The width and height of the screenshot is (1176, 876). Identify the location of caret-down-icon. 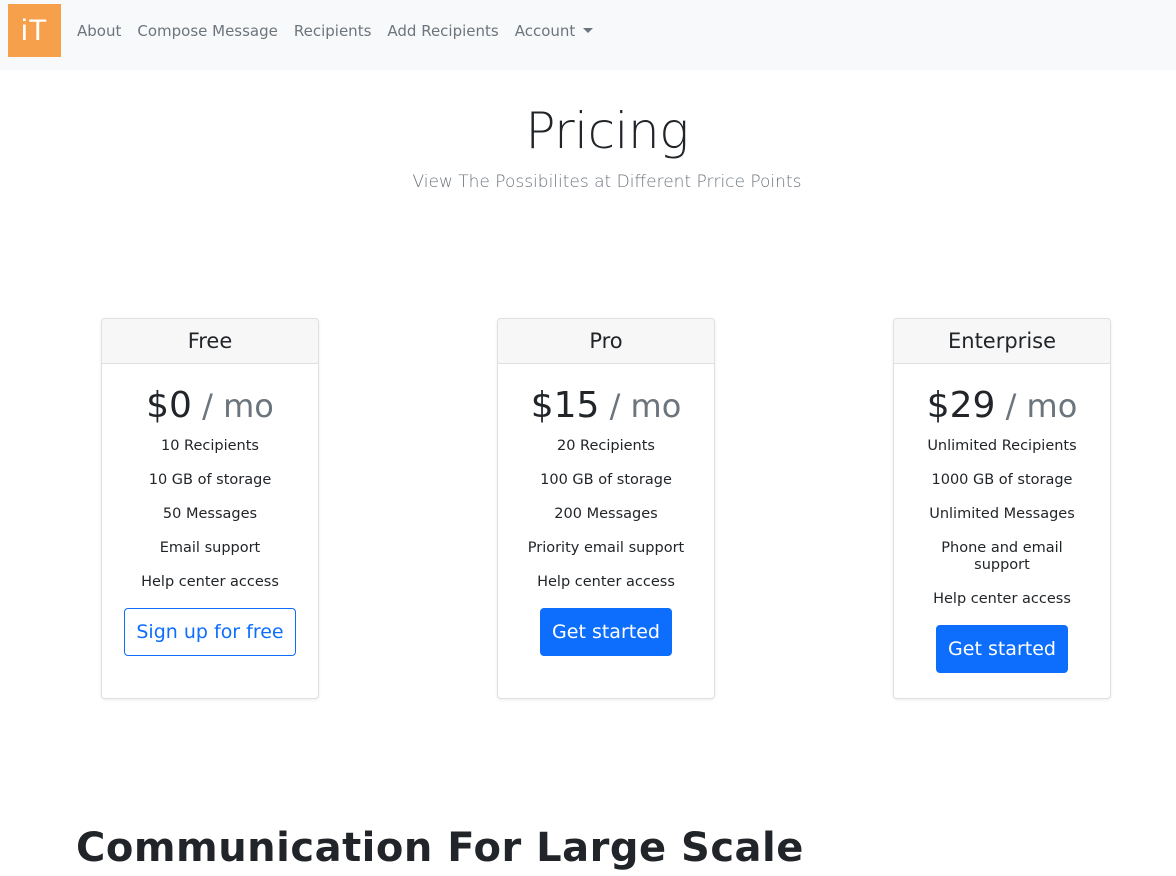
(588, 30).